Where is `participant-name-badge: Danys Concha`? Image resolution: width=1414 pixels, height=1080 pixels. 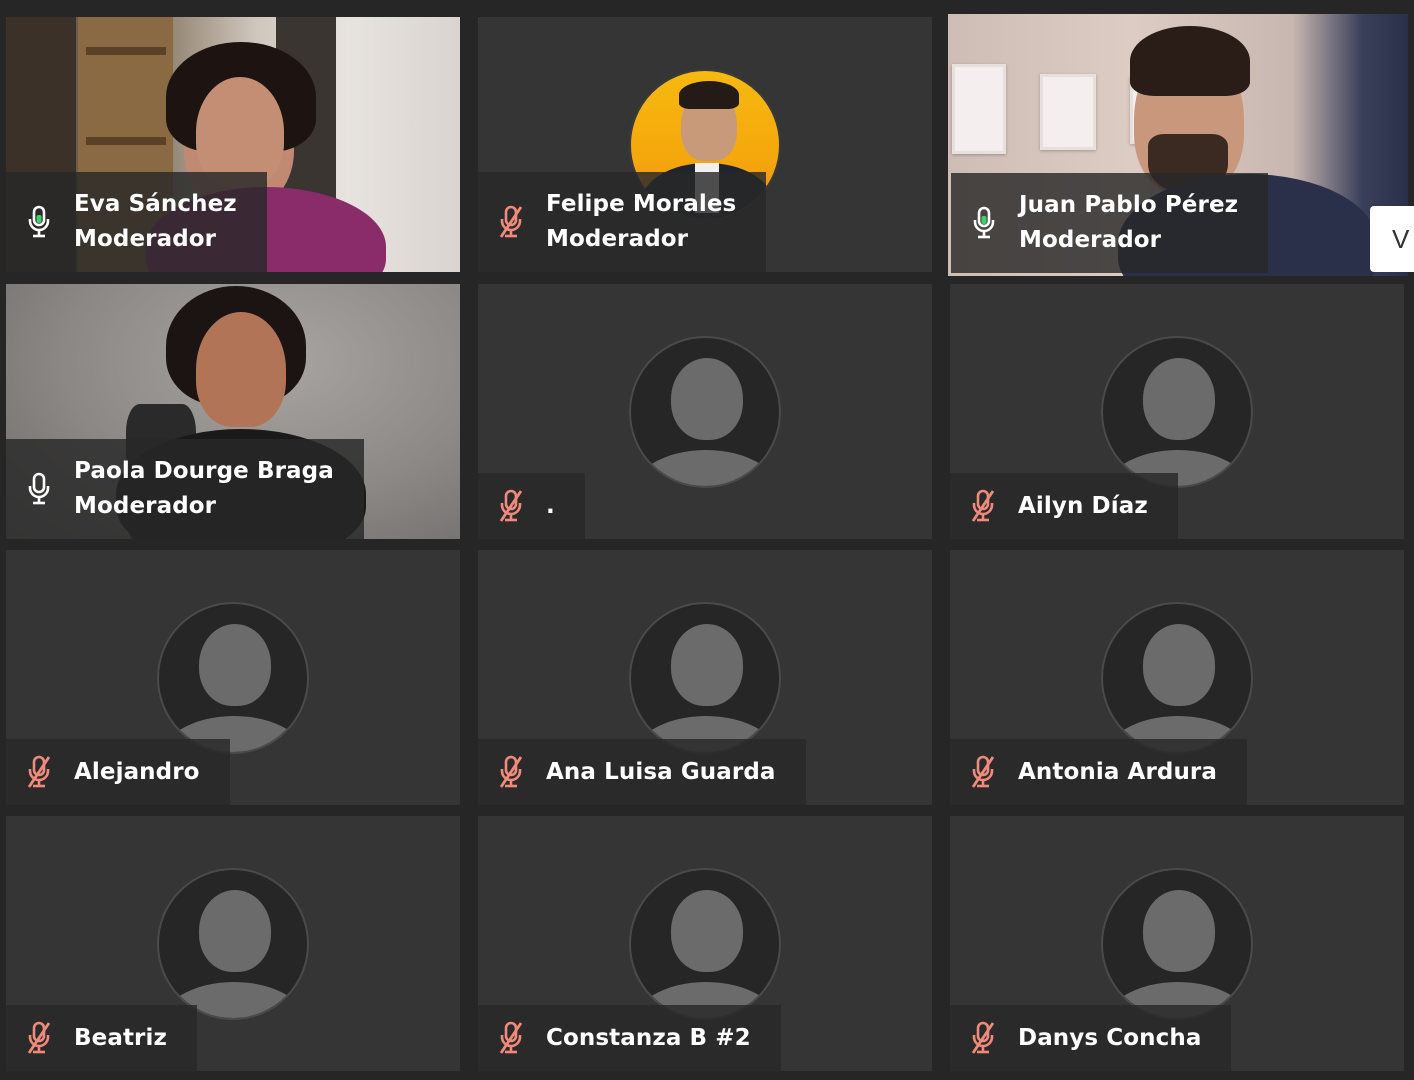
participant-name-badge: Danys Concha is located at coordinates (1091, 1038).